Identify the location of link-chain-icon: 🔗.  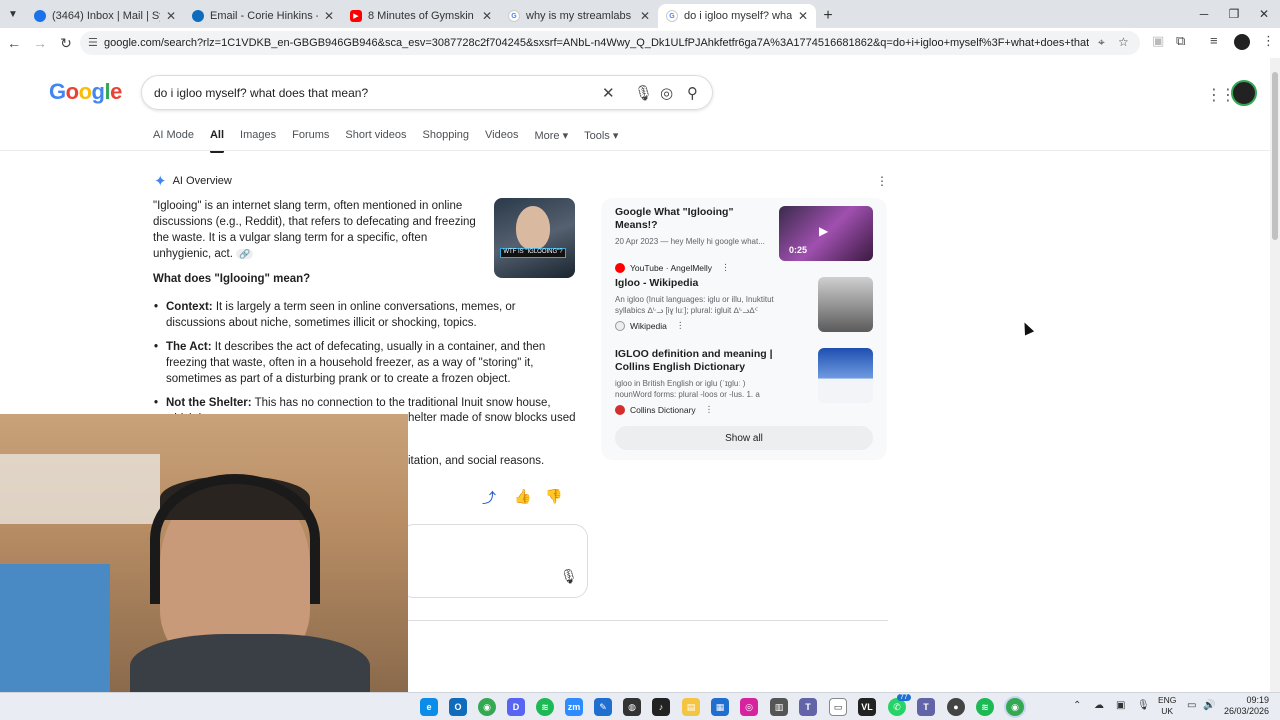
(245, 254).